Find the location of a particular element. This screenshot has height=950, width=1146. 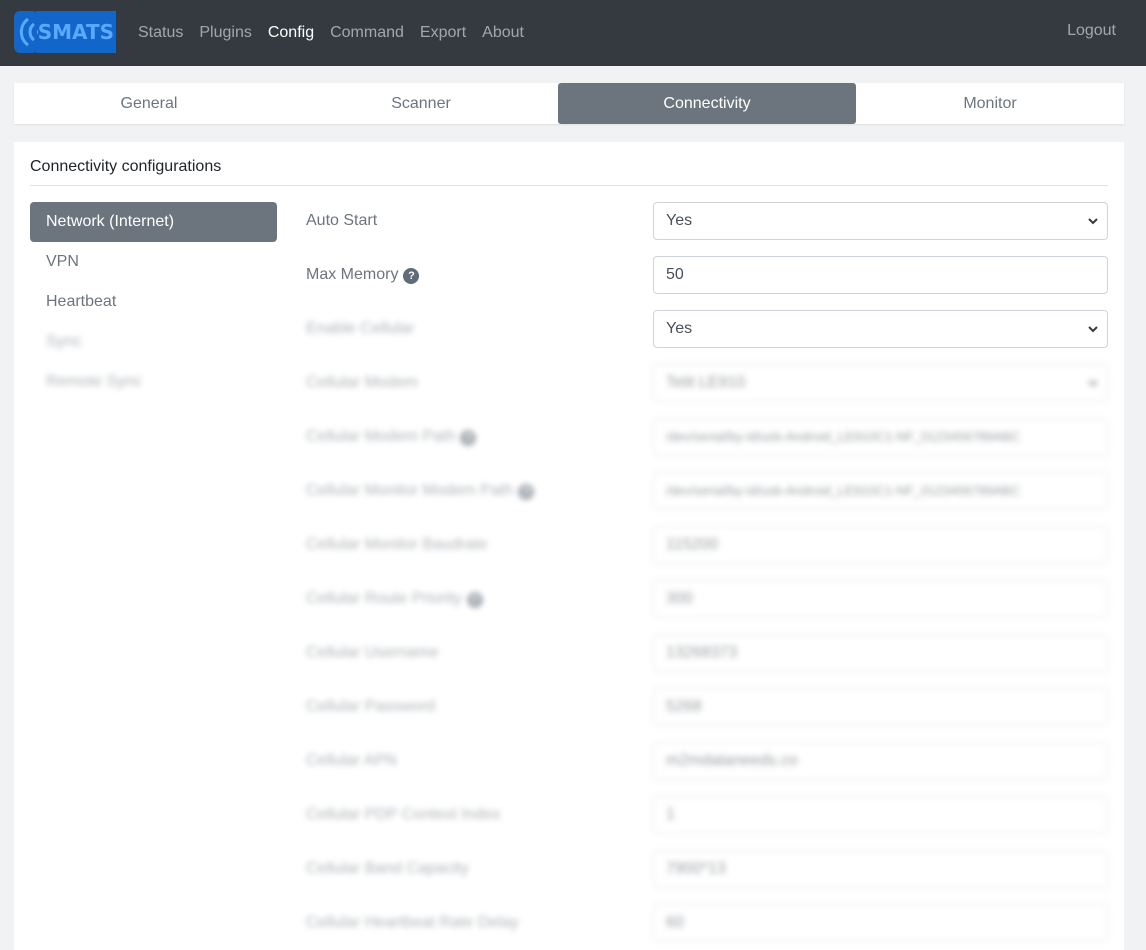

label-max-memory: Max Memory? is located at coordinates (363, 275).